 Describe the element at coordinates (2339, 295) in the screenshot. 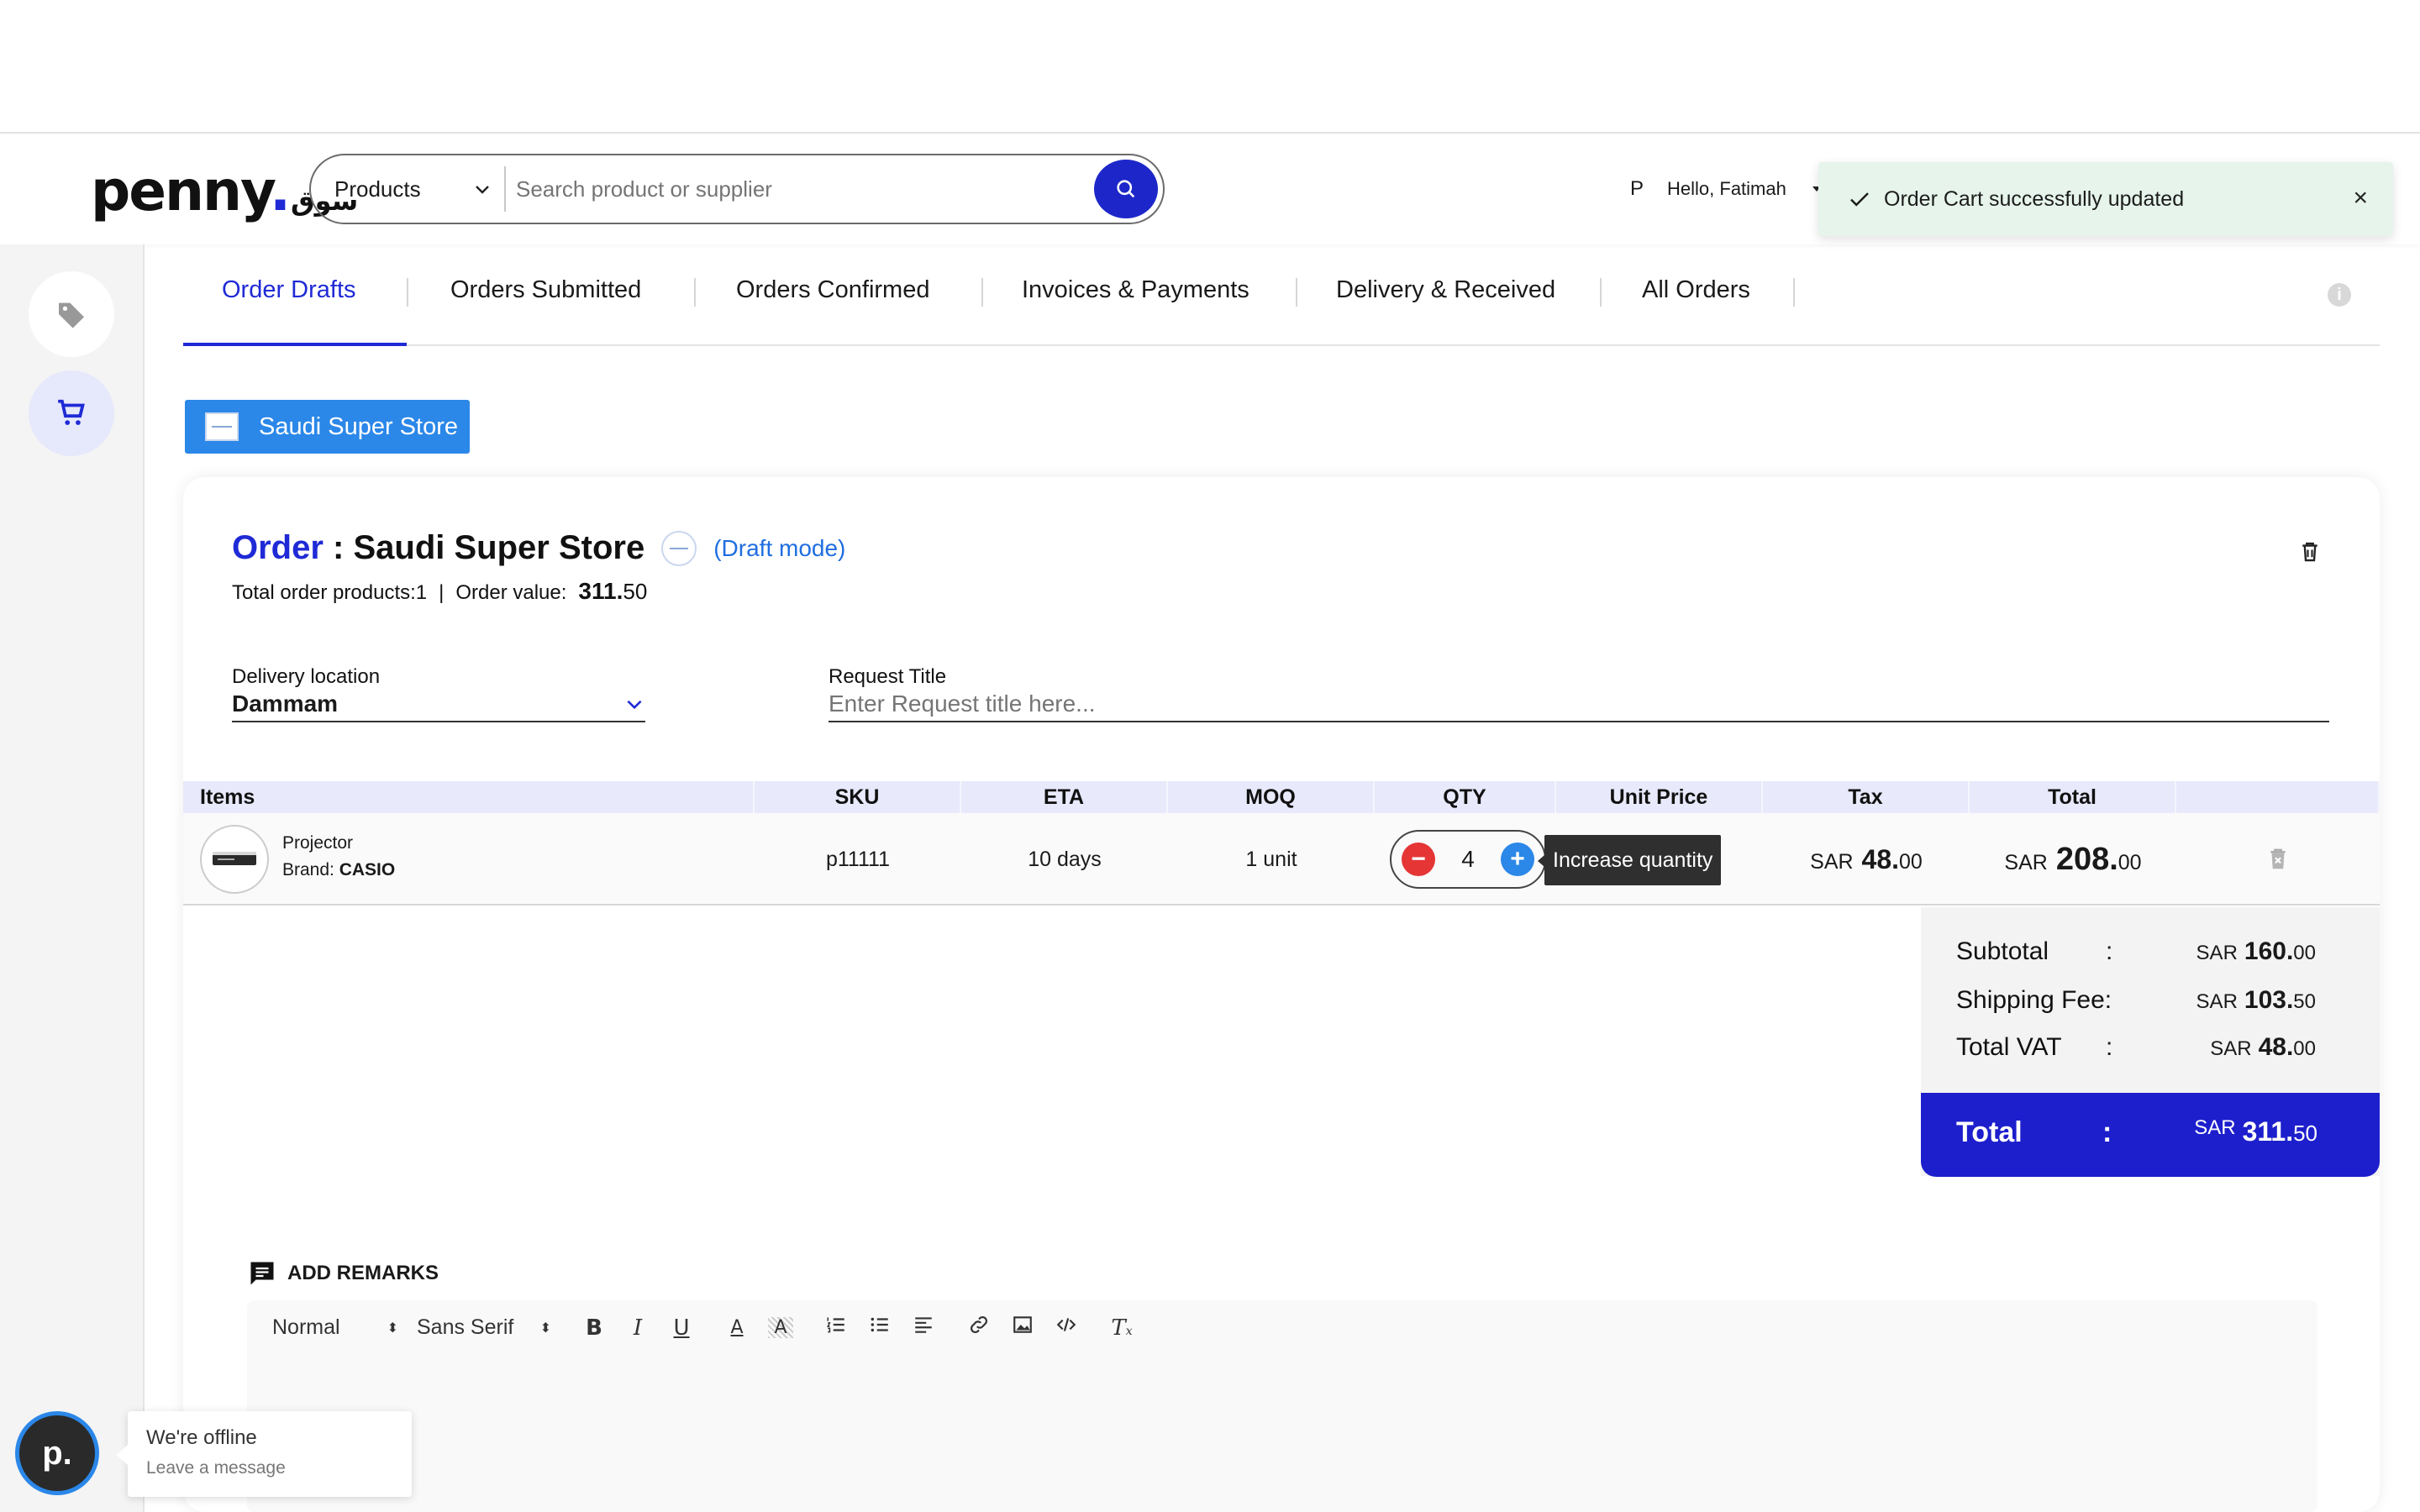

I see `info-icon: i` at that location.